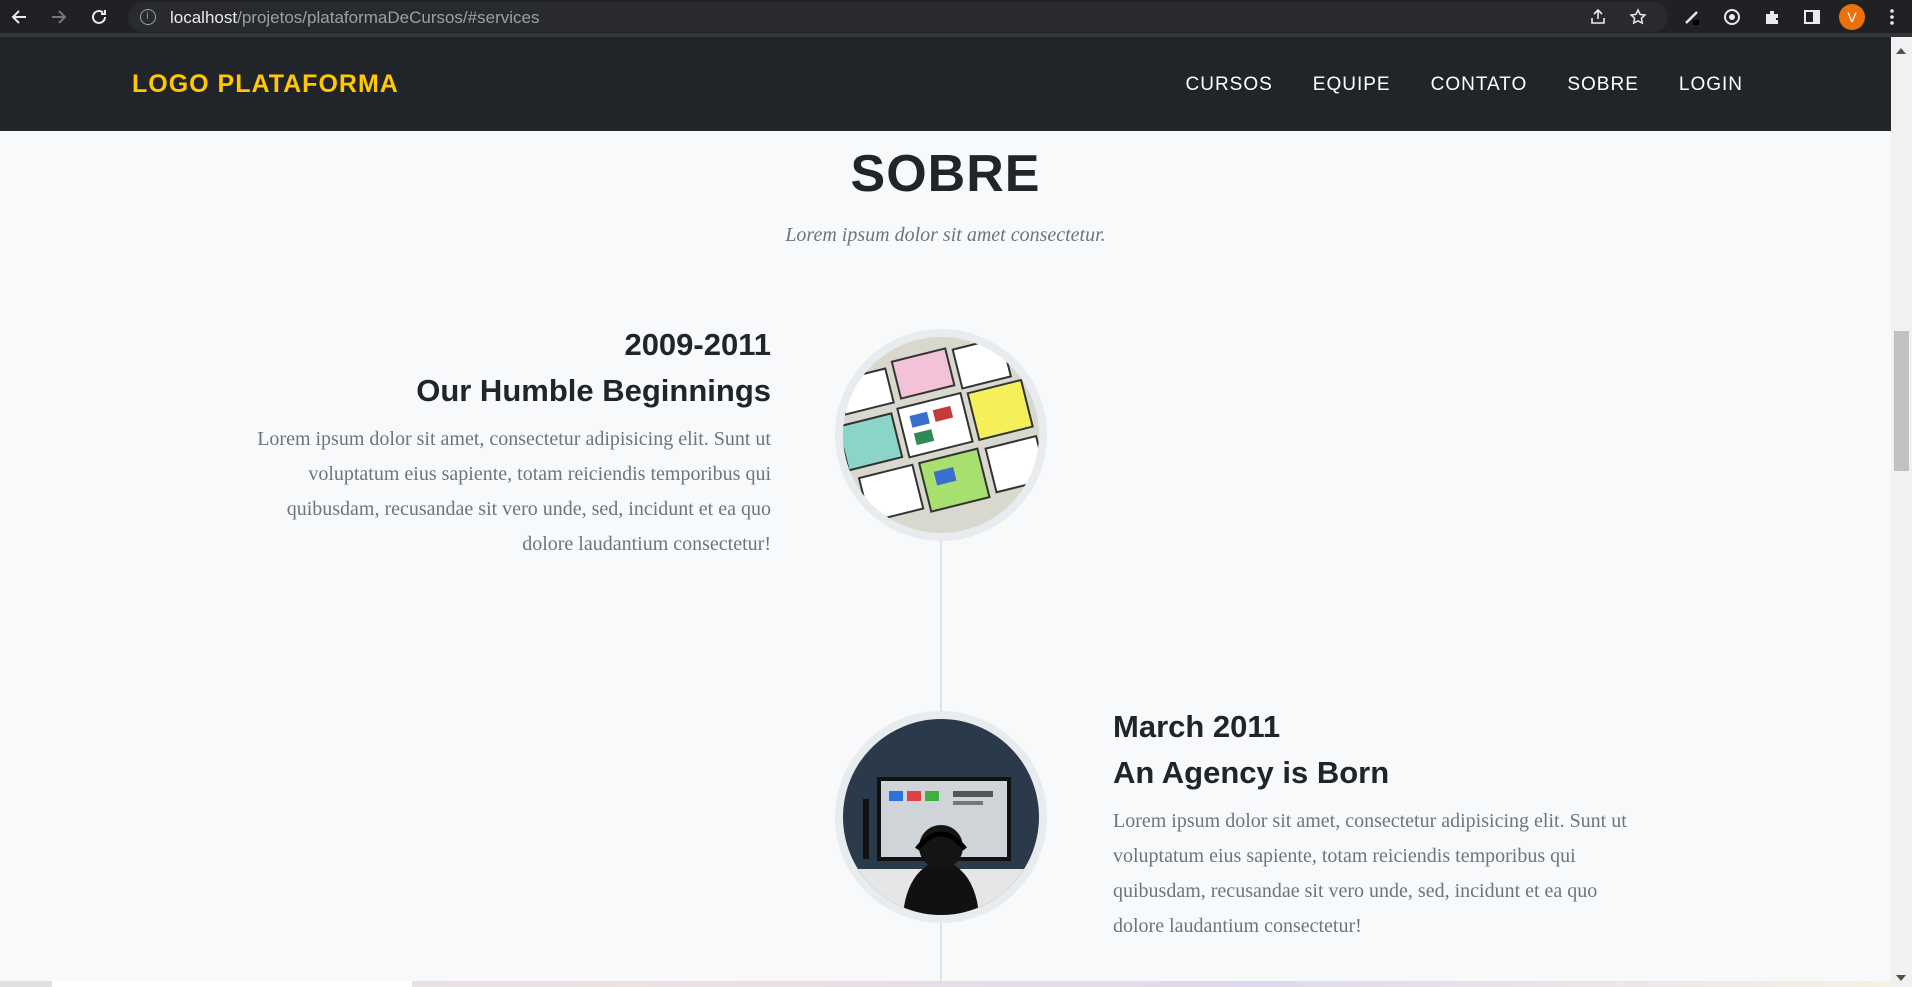  I want to click on pen-extension-icon, so click(1692, 17).